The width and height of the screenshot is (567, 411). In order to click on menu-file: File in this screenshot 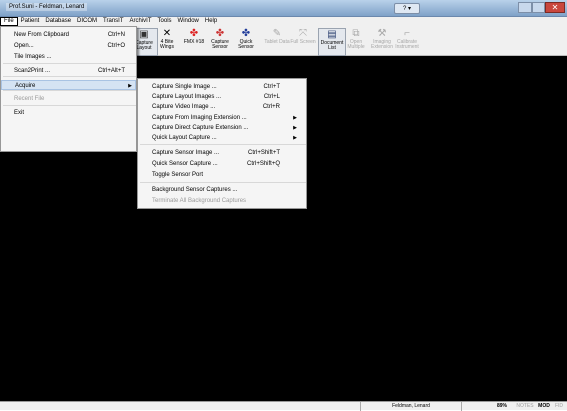, I will do `click(9, 21)`.